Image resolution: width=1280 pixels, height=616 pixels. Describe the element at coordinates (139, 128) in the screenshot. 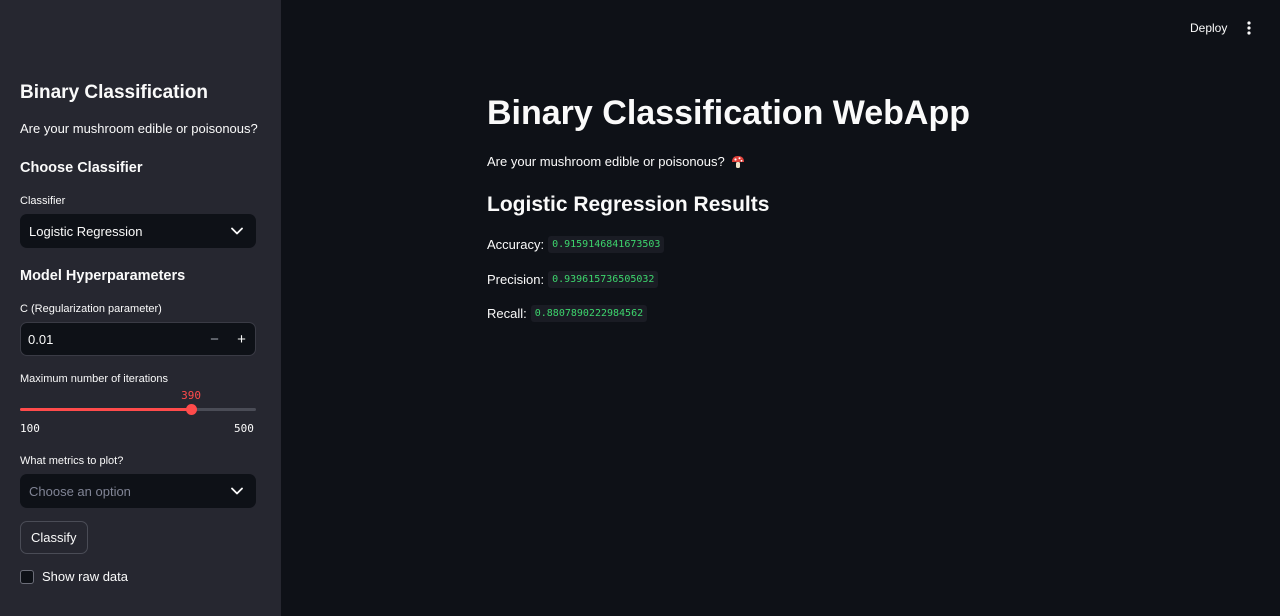

I see `sidebar-subtitle: Are your mushroom edible or poisonous?` at that location.